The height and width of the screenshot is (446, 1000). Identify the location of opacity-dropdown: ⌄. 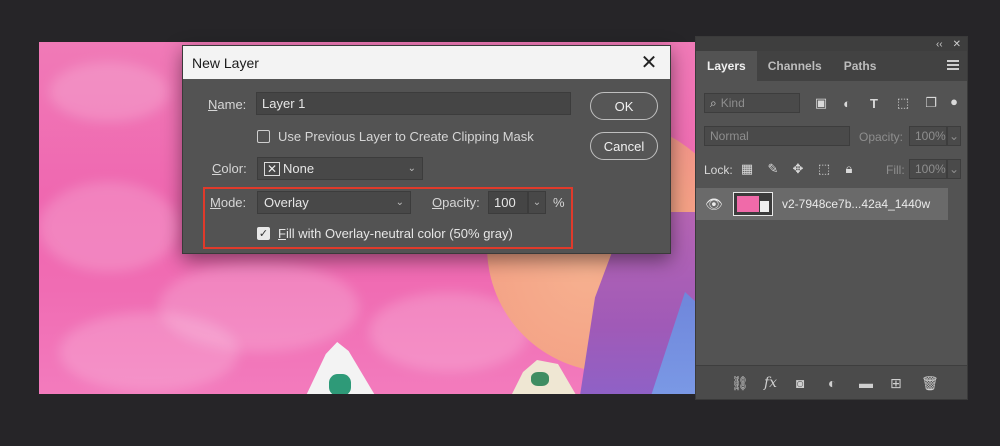
(537, 202).